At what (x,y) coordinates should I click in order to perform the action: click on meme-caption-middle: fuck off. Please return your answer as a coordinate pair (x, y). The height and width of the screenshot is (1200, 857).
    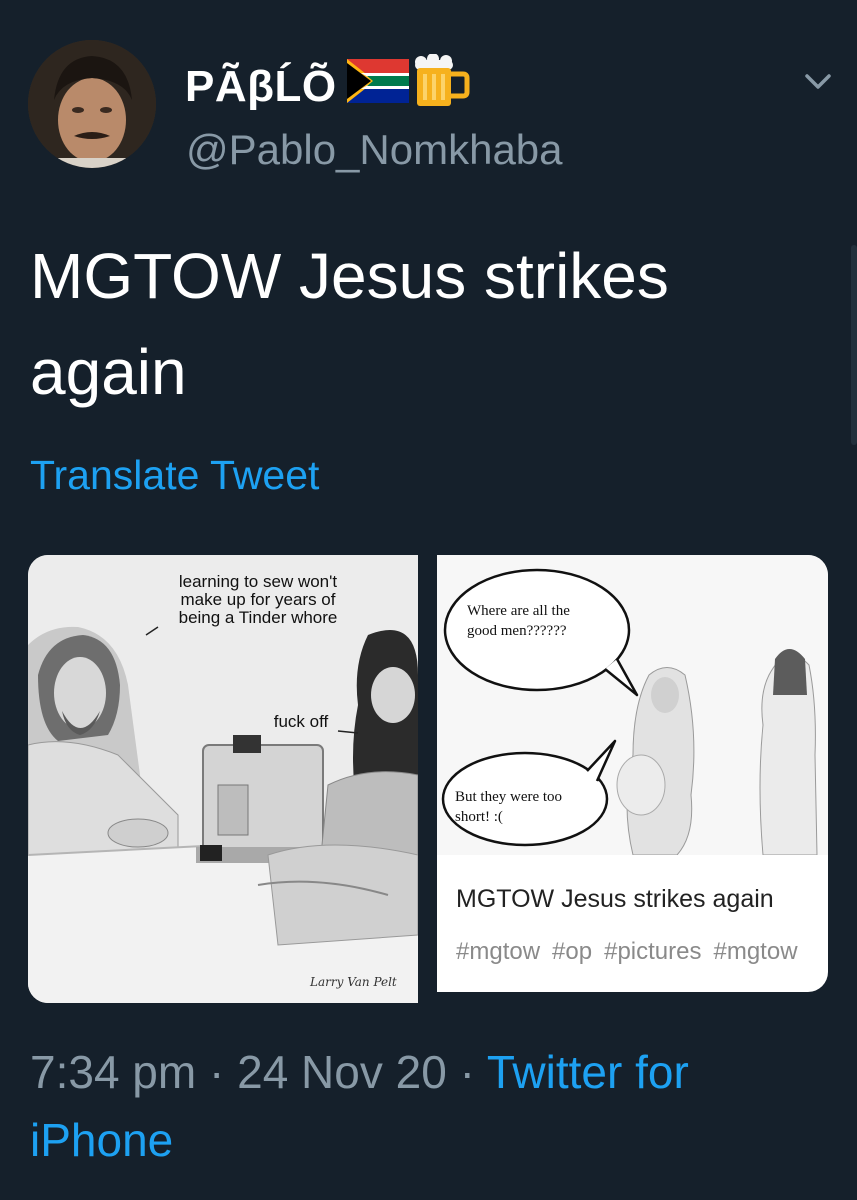
    Looking at the image, I should click on (301, 721).